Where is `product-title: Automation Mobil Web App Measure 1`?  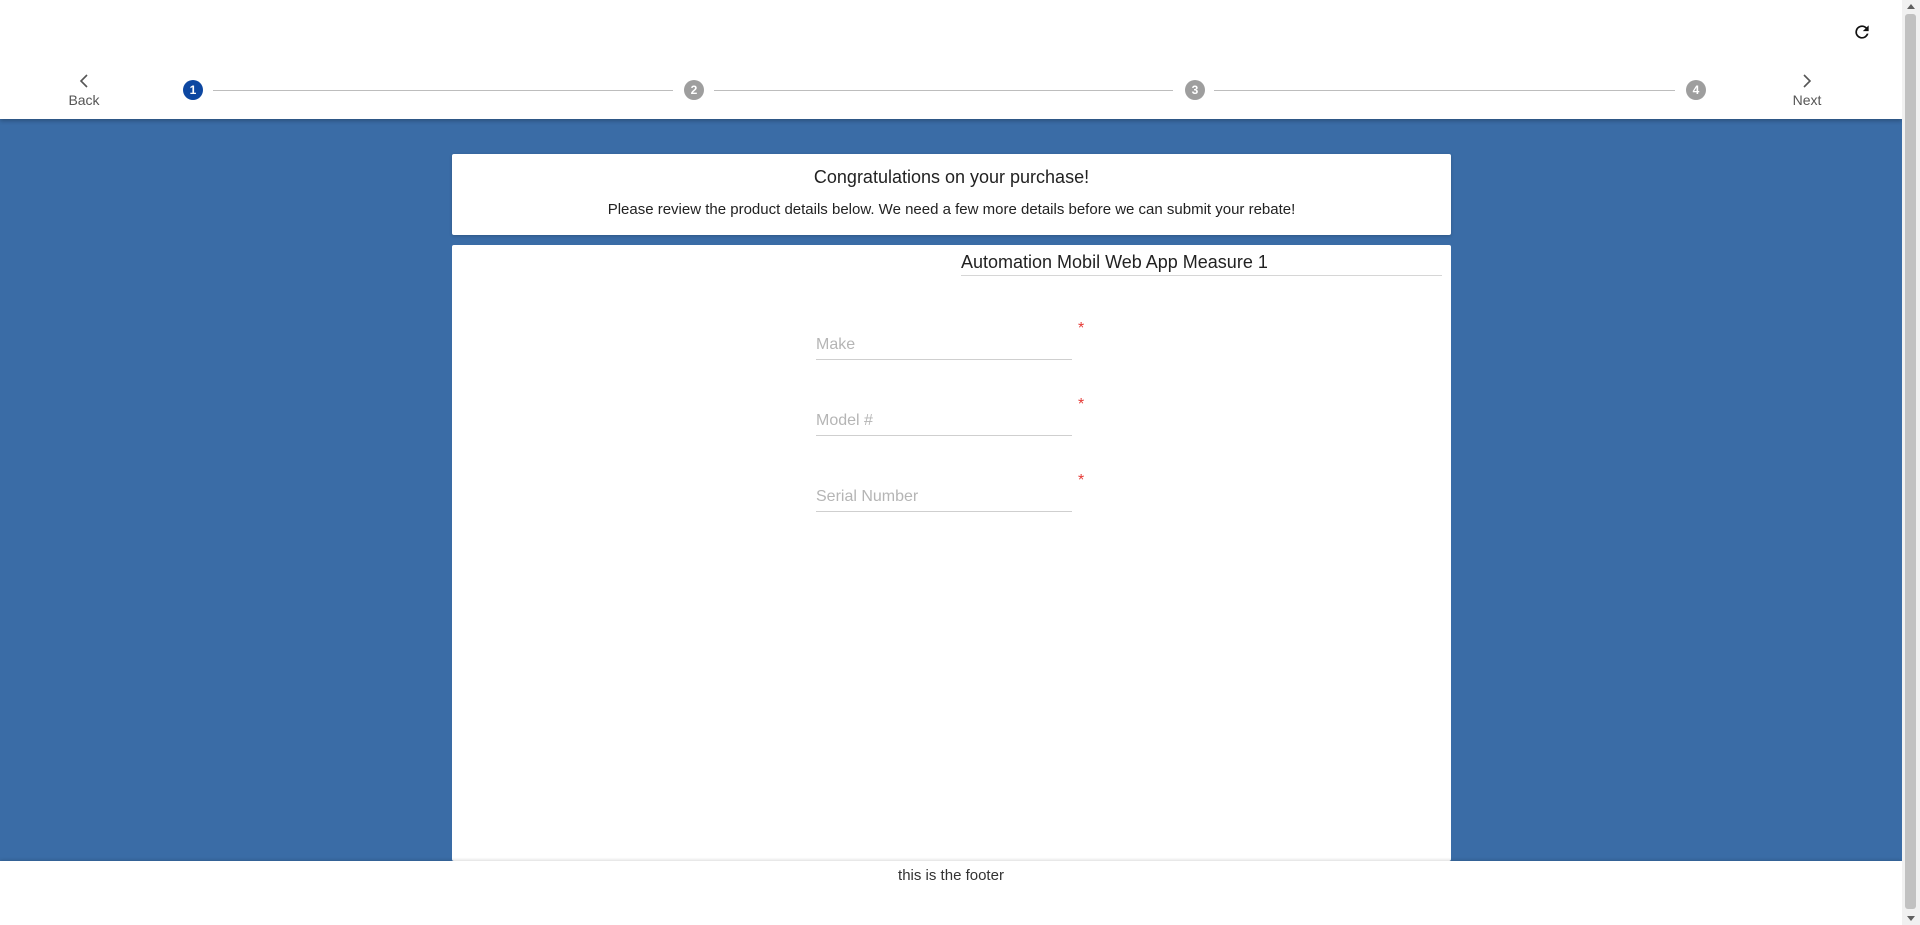
product-title: Automation Mobil Web App Measure 1 is located at coordinates (1201, 264).